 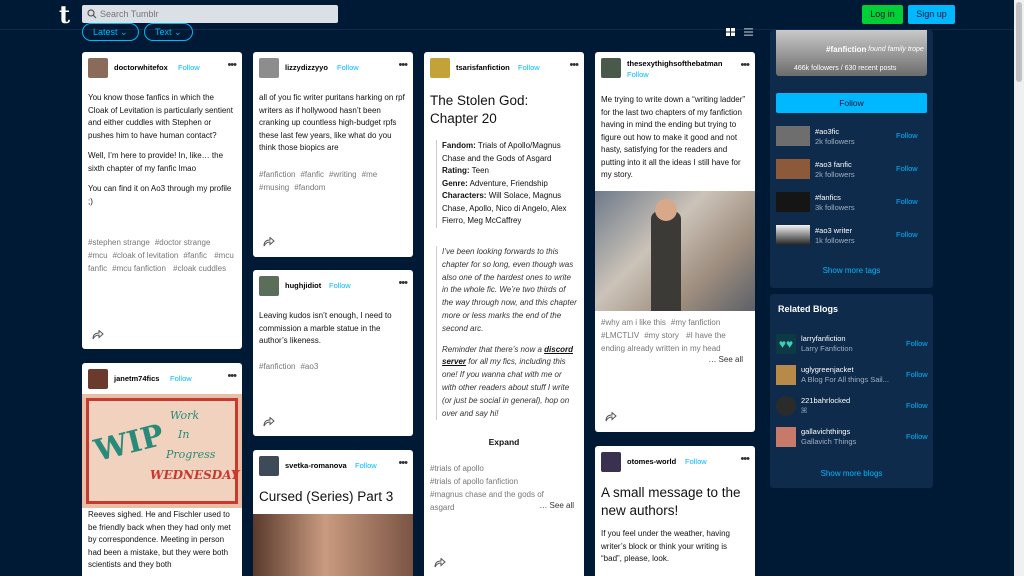 What do you see at coordinates (651, 461) in the screenshot?
I see `post-username: otomes-world` at bounding box center [651, 461].